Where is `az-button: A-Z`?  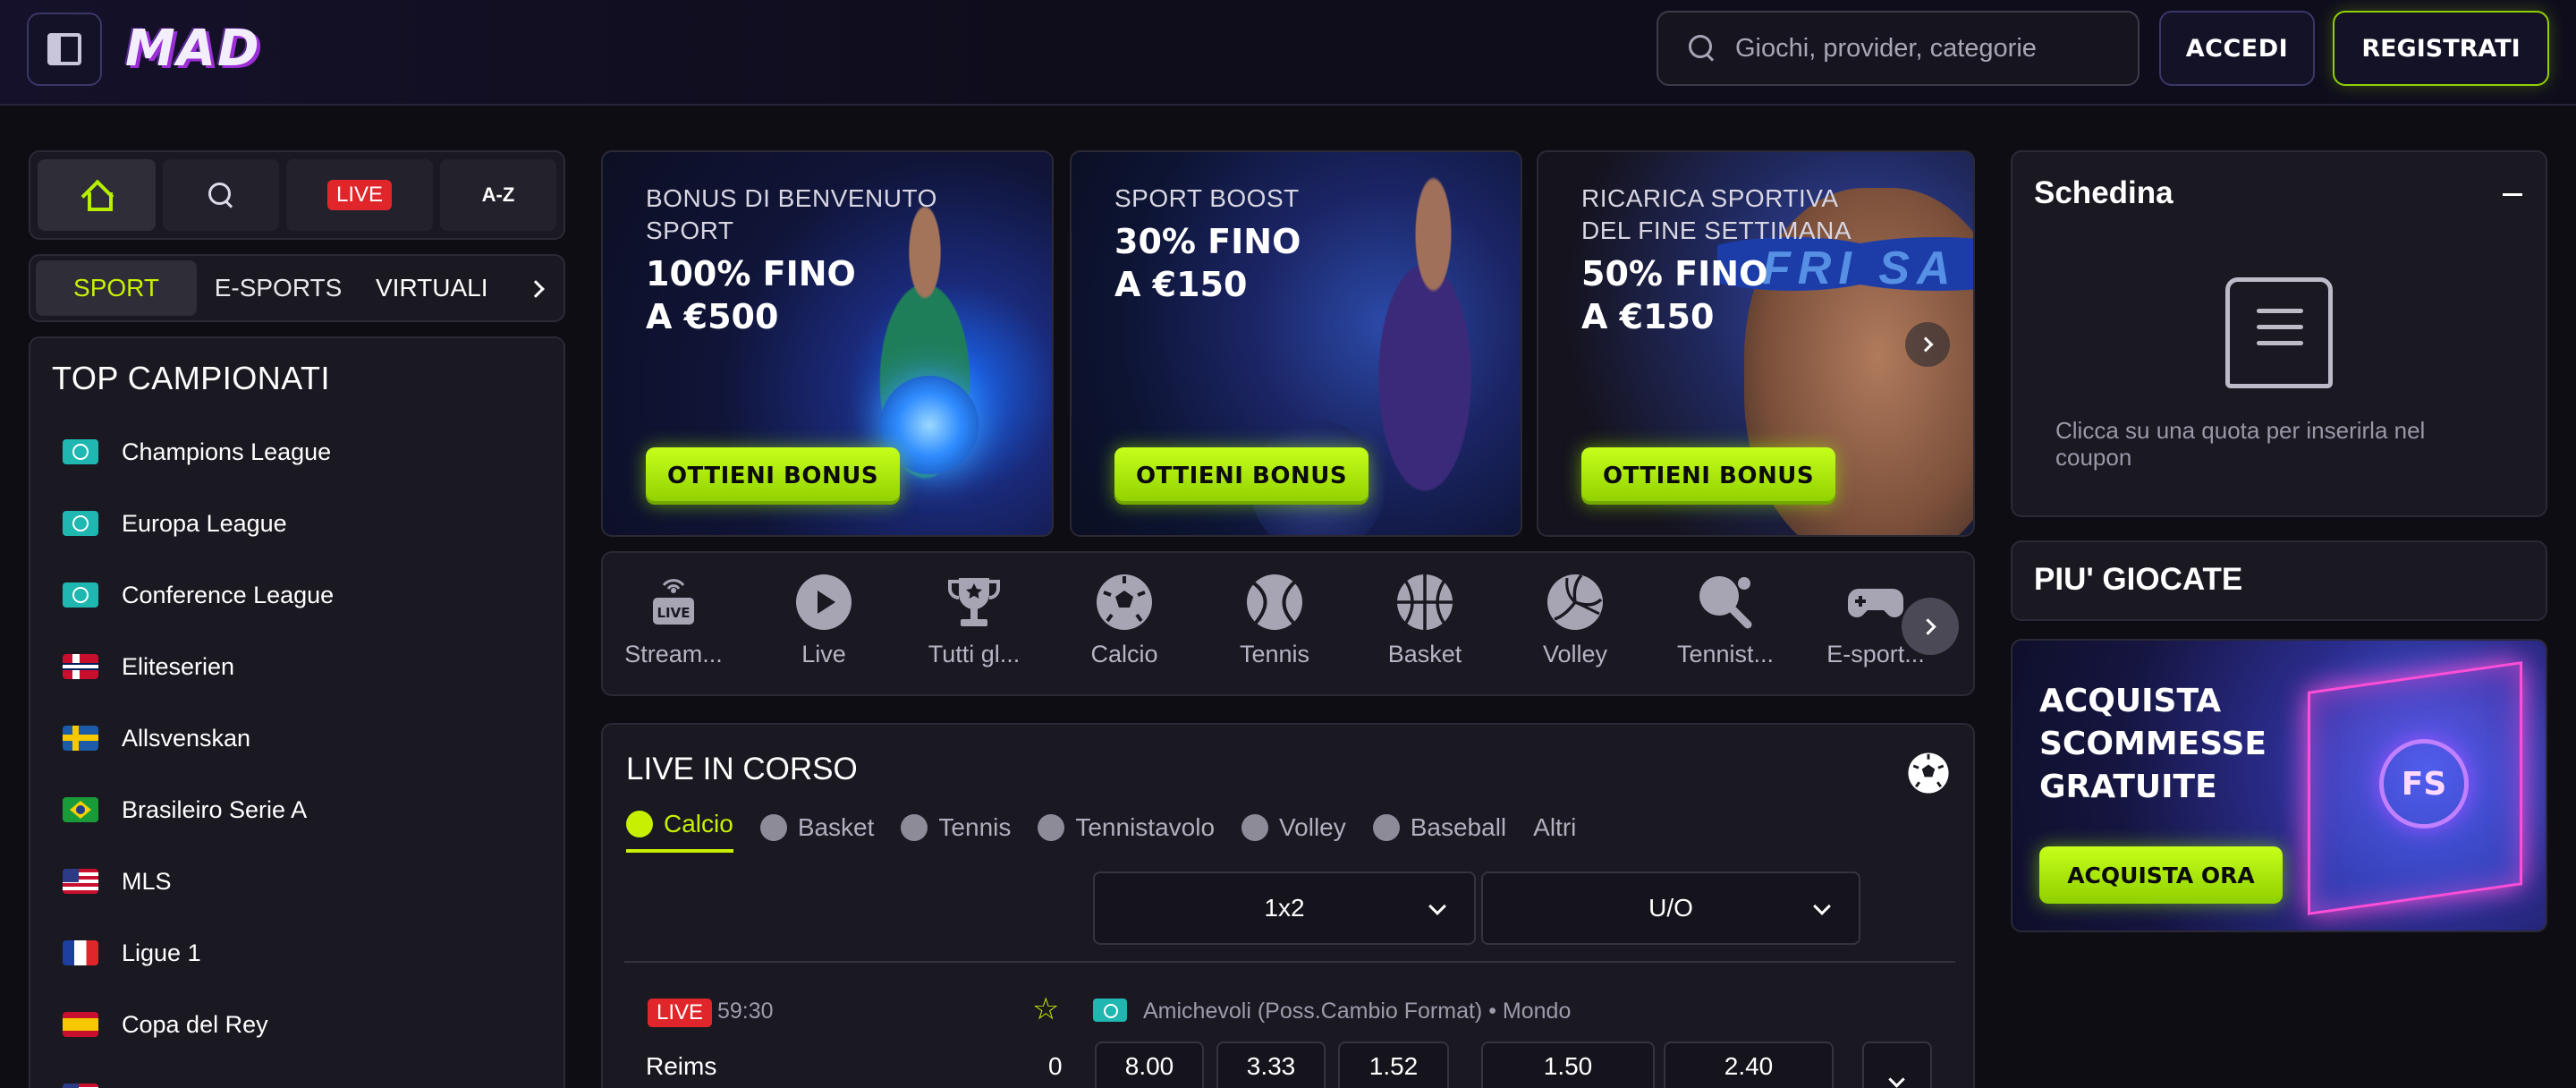 az-button: A-Z is located at coordinates (498, 195).